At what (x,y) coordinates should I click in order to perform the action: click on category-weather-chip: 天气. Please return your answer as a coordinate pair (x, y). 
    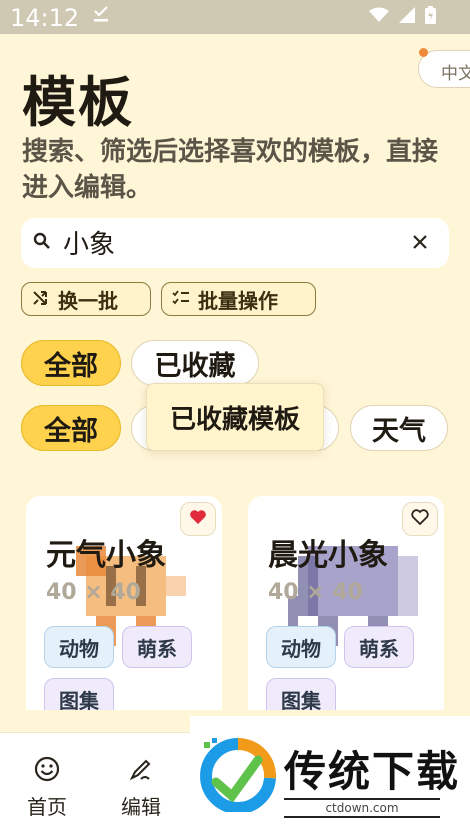
    Looking at the image, I should click on (399, 428).